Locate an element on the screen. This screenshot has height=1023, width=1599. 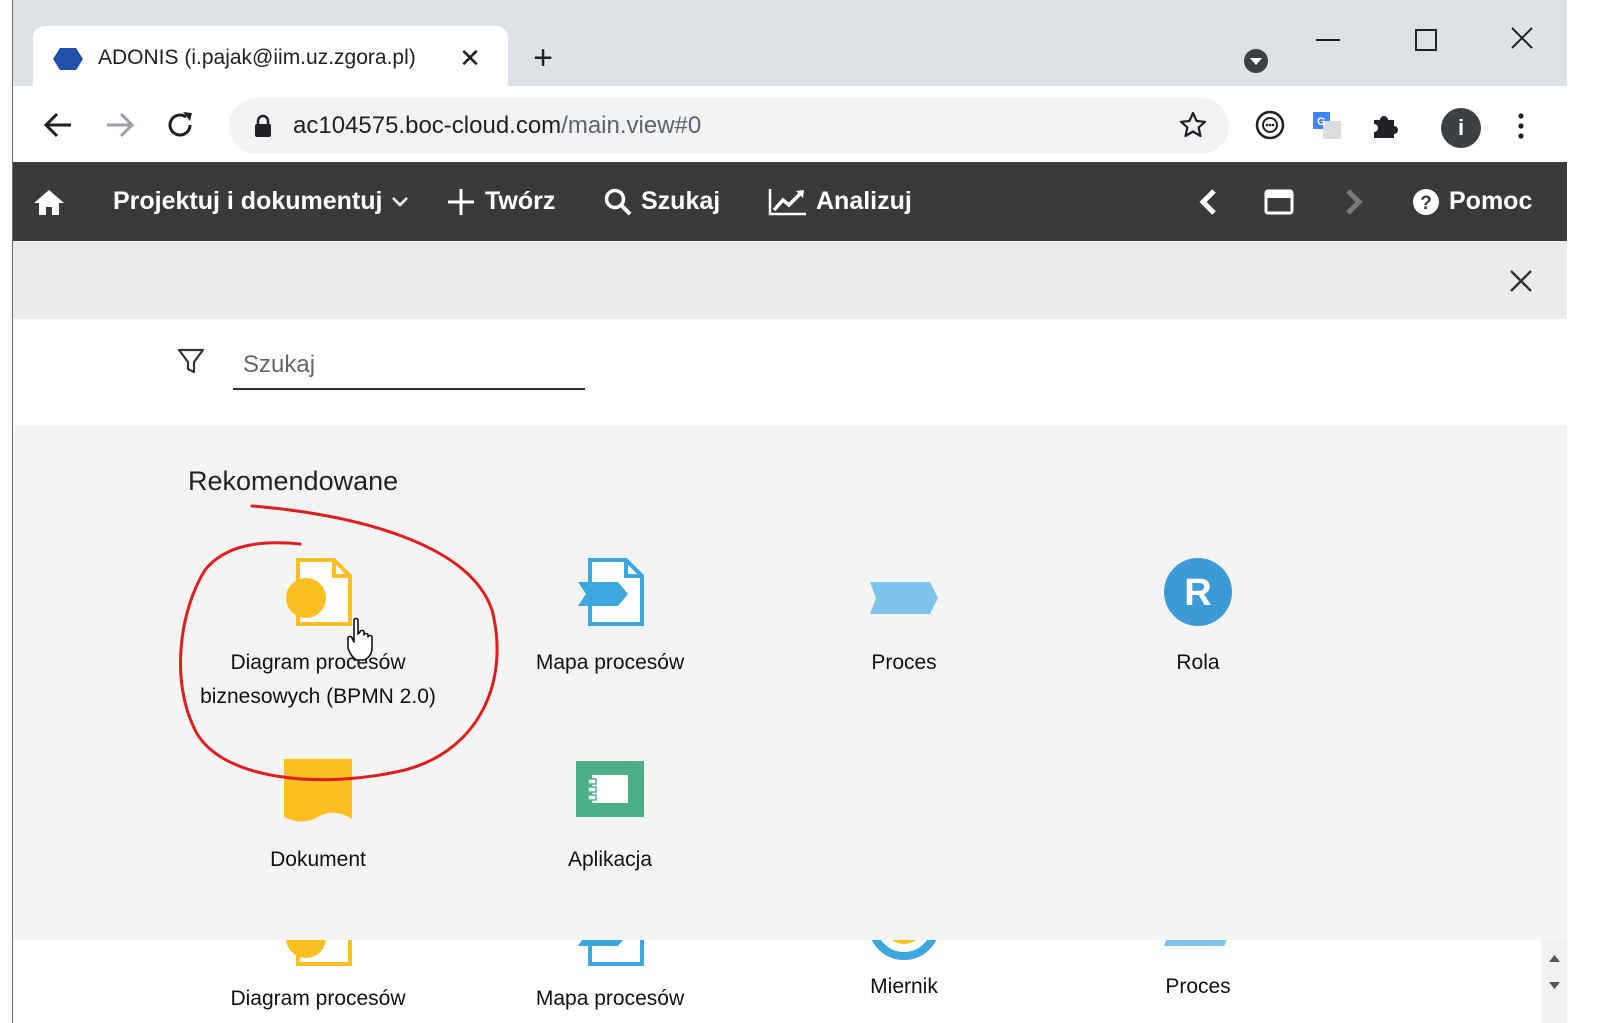
scrollbar is located at coordinates (1554, 981).